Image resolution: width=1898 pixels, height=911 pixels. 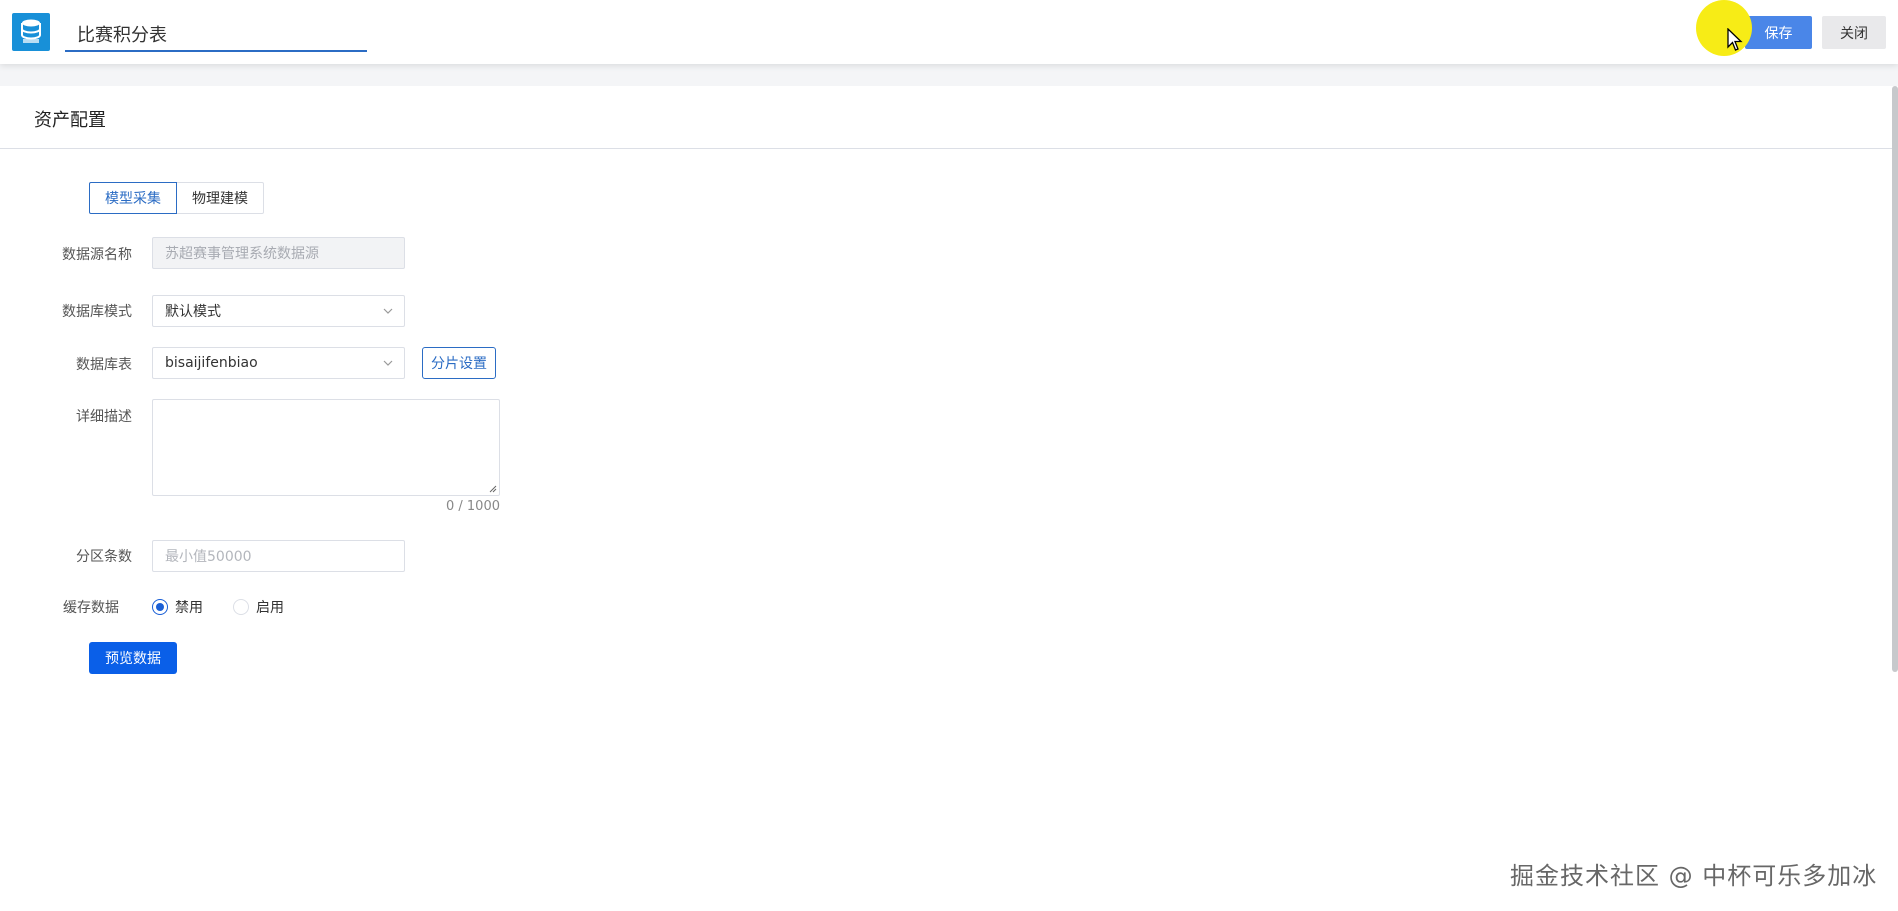 I want to click on cursor-highlight, so click(x=1724, y=28).